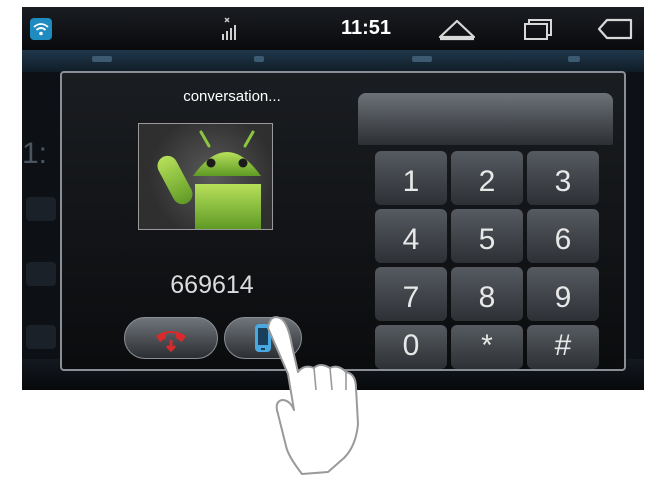 The width and height of the screenshot is (646, 481). What do you see at coordinates (333, 61) in the screenshot?
I see `background-tab-bar` at bounding box center [333, 61].